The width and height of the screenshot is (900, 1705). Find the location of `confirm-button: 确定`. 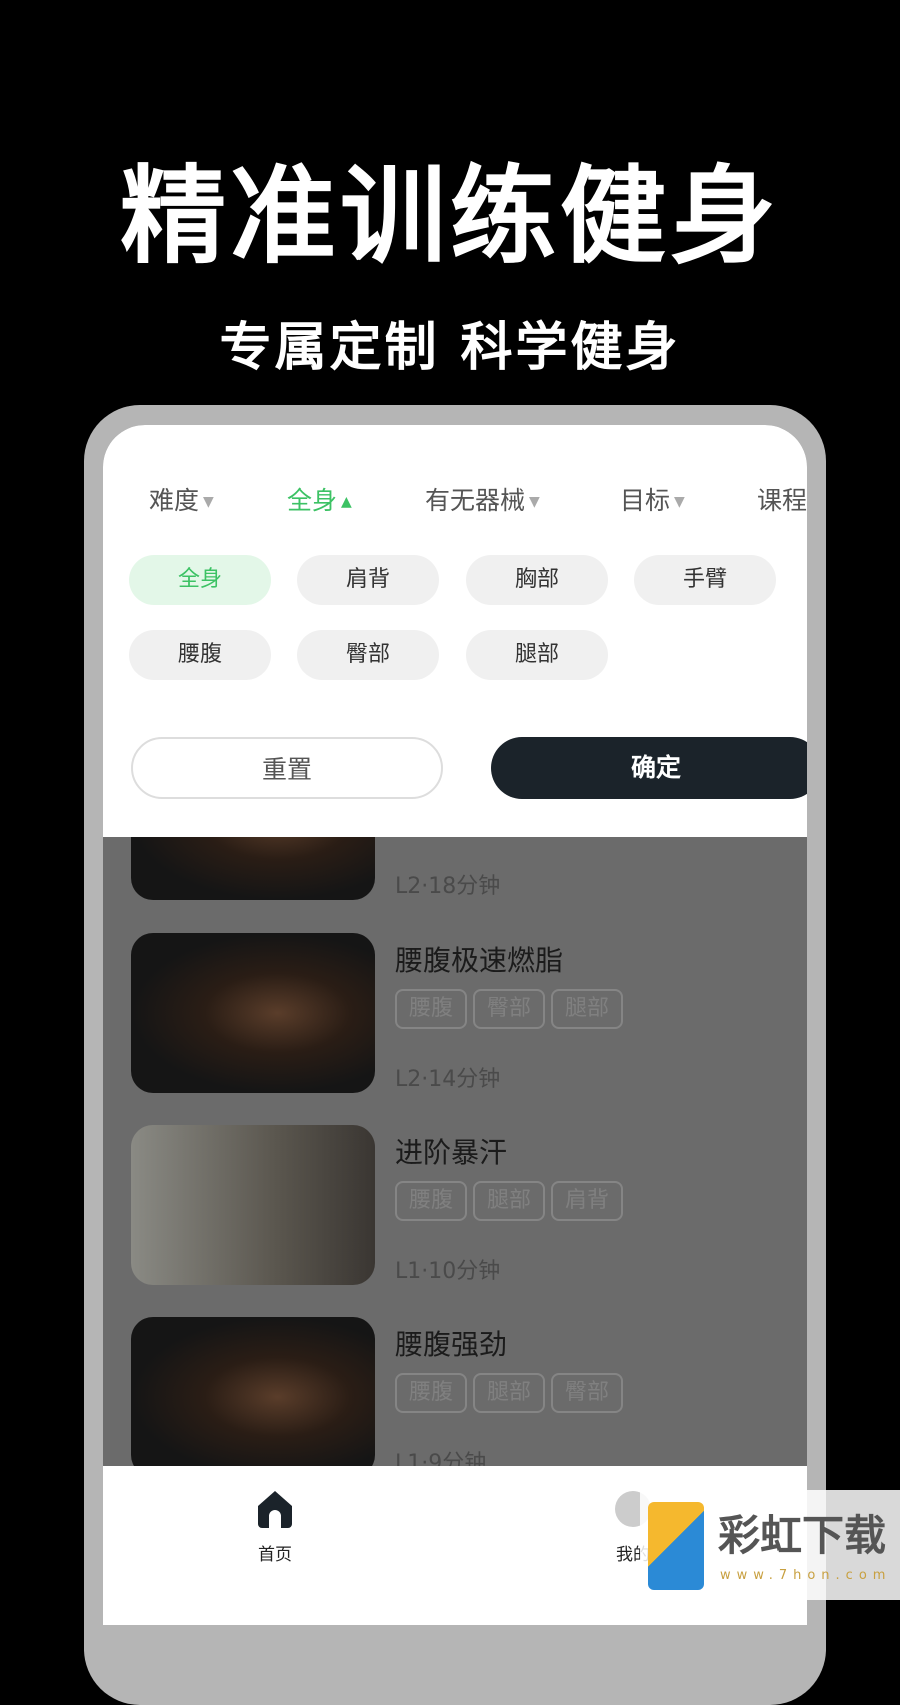

confirm-button: 确定 is located at coordinates (649, 768).